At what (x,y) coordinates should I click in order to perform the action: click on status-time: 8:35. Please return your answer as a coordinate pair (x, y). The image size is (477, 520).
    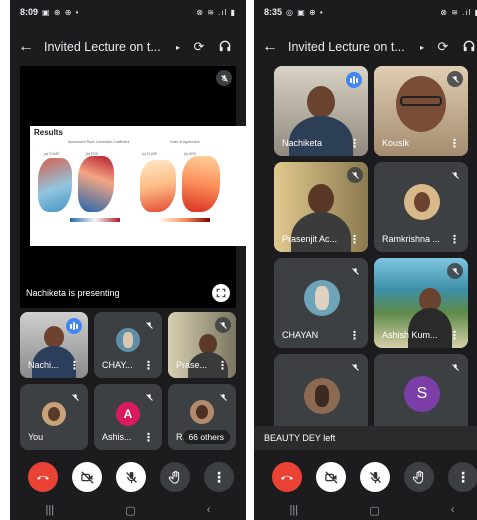
    Looking at the image, I should click on (273, 12).